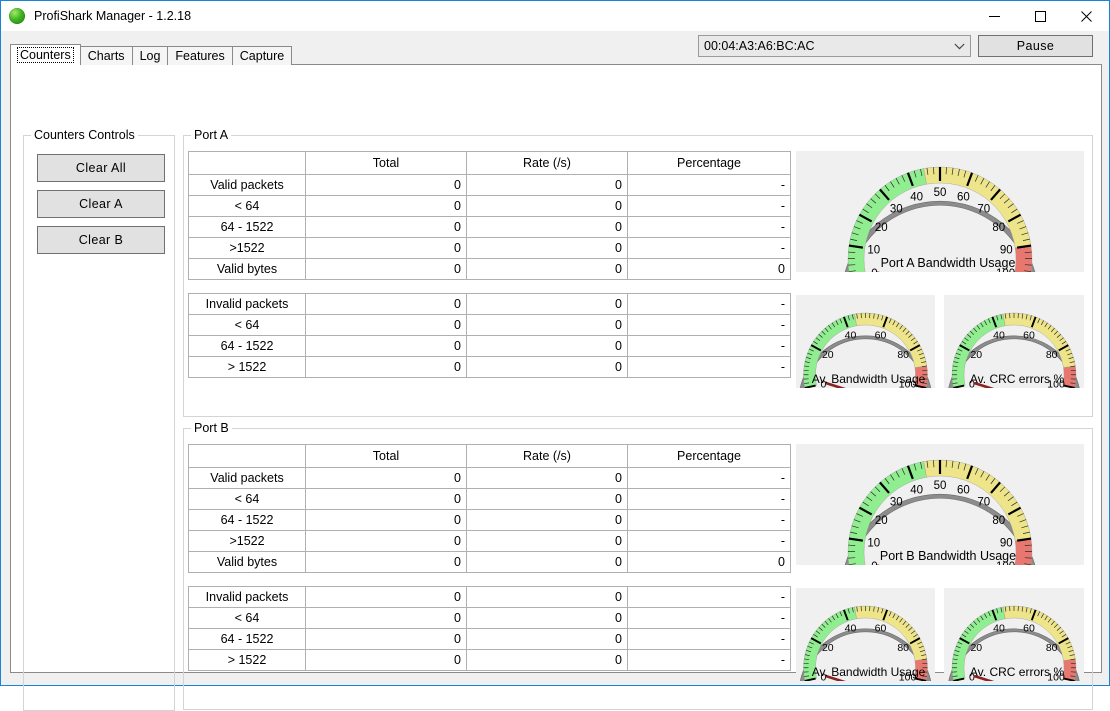 This screenshot has width=1110, height=711. I want to click on clear-b-button: Clear B, so click(101, 240).